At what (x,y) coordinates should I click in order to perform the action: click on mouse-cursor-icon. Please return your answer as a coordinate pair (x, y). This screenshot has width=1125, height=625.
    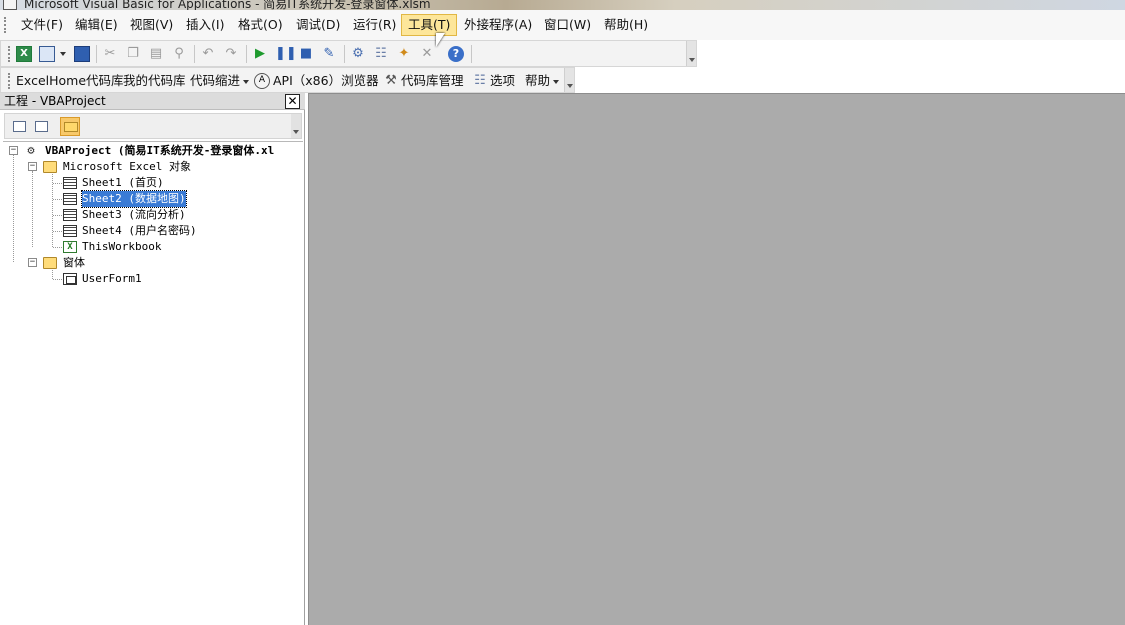
    Looking at the image, I should click on (440, 40).